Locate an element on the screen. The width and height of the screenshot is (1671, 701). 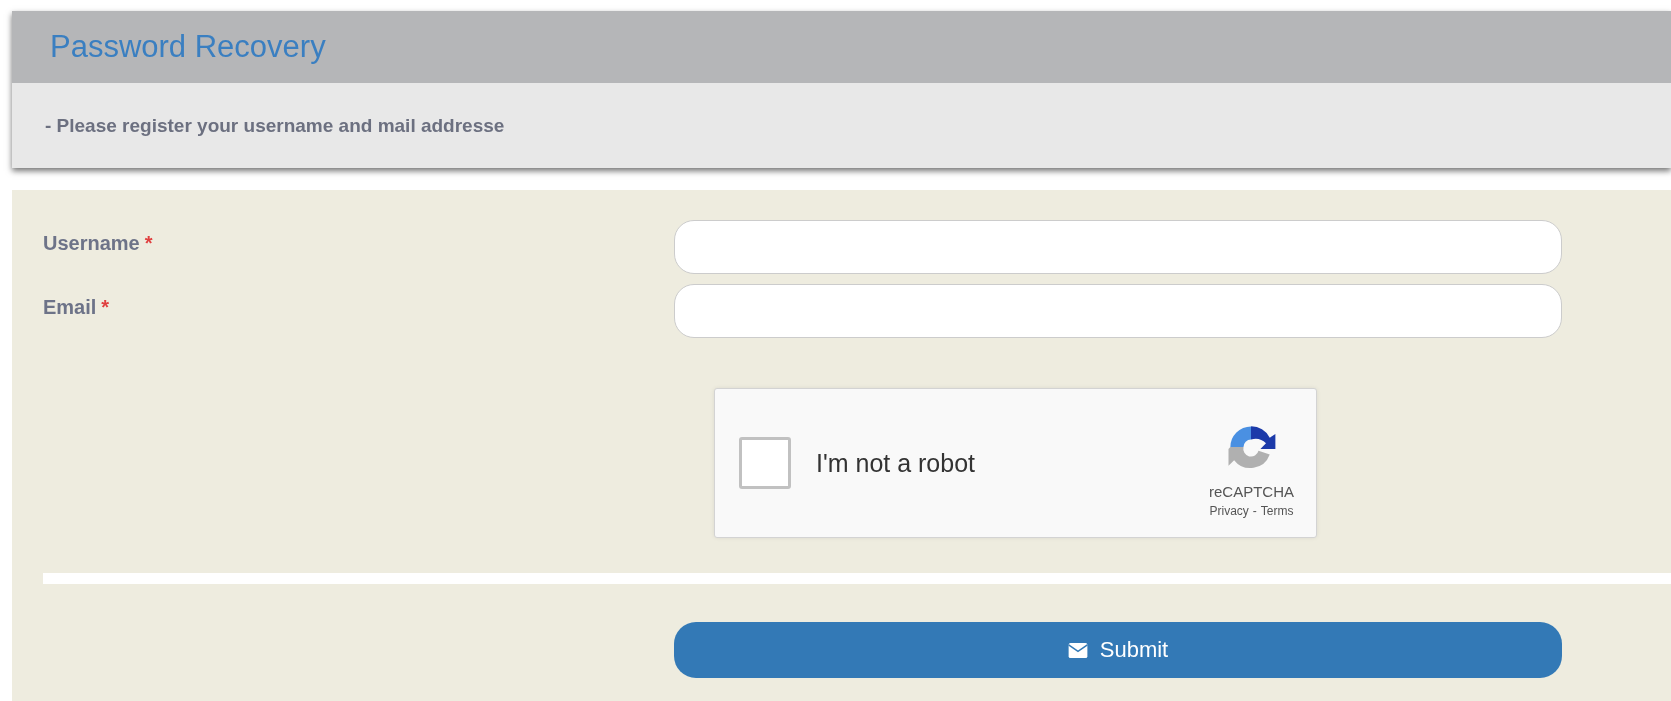
instruction-text: - Please register your username and mail addresse is located at coordinates (275, 125).